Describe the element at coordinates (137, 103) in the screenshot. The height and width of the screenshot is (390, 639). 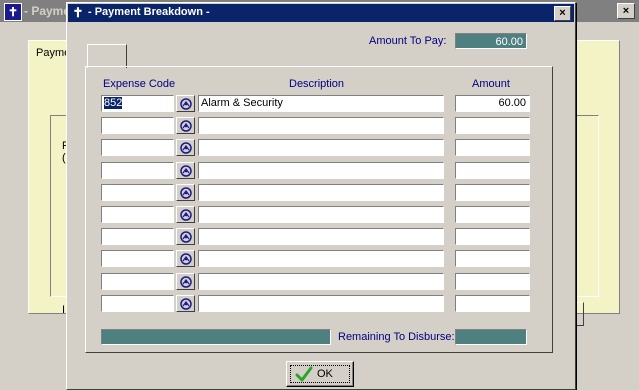
I see `expense-code-input: 852` at that location.